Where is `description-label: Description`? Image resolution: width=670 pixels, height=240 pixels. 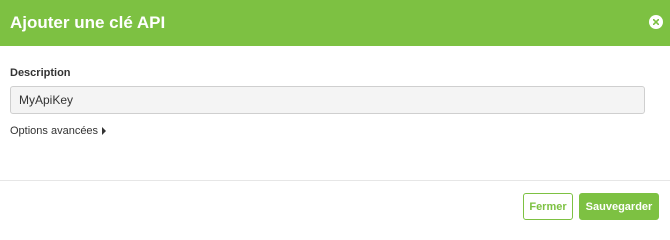
description-label: Description is located at coordinates (40, 73).